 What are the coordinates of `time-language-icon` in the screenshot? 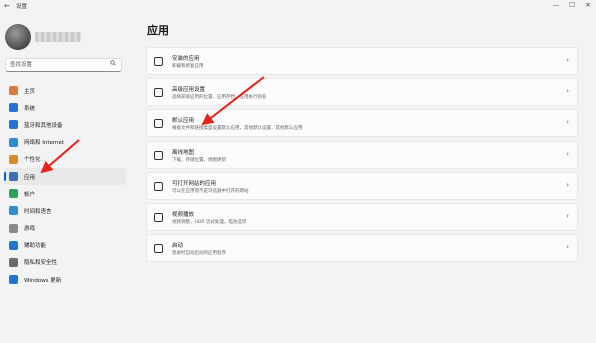 It's located at (13, 211).